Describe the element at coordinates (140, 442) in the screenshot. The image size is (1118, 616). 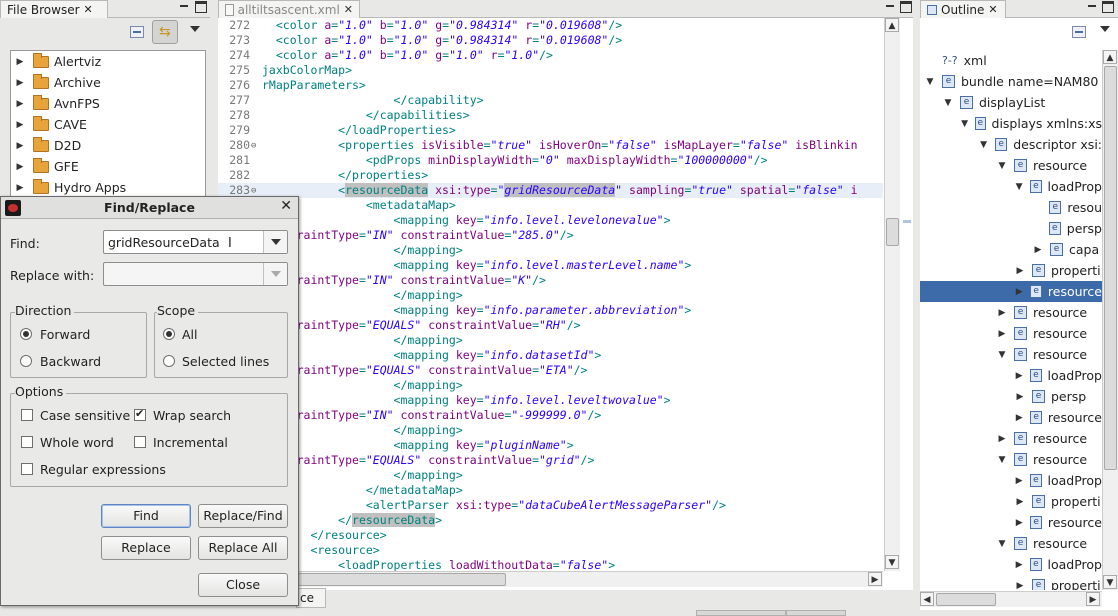
I see `incremental-checkbox` at that location.